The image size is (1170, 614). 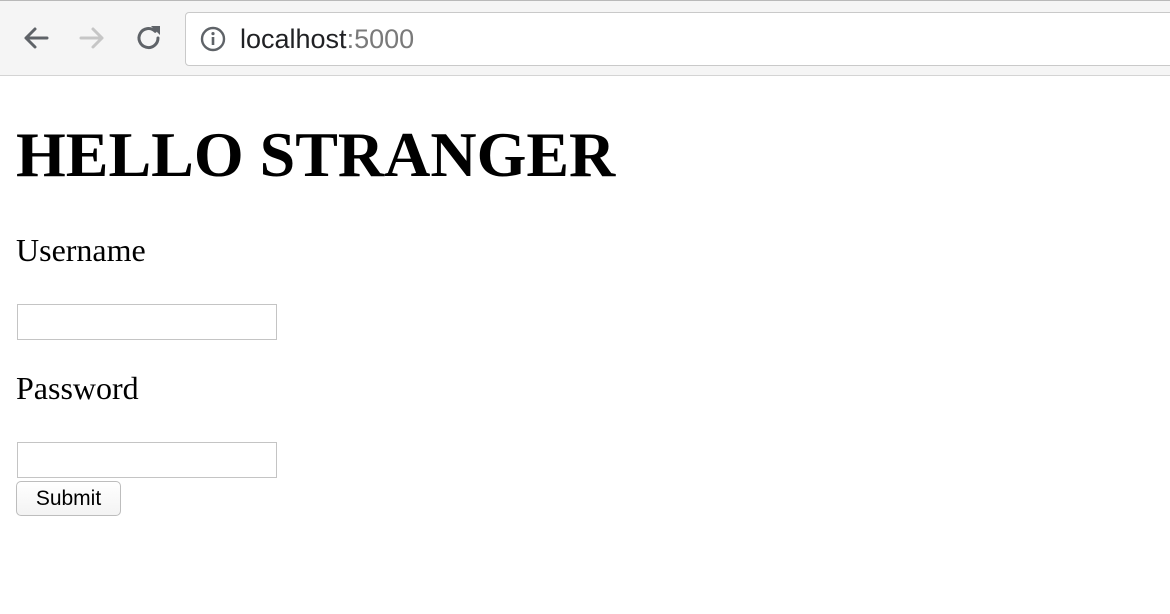 I want to click on reload-icon, so click(x=148, y=38).